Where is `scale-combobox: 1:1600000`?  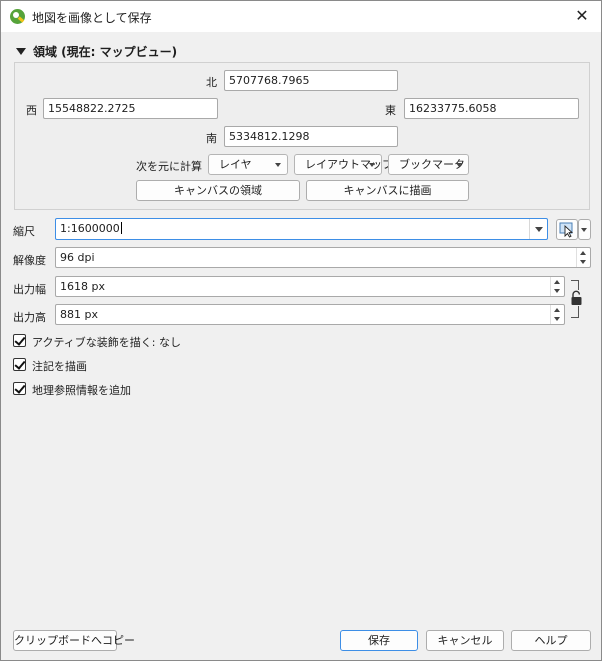 scale-combobox: 1:1600000 is located at coordinates (301, 229).